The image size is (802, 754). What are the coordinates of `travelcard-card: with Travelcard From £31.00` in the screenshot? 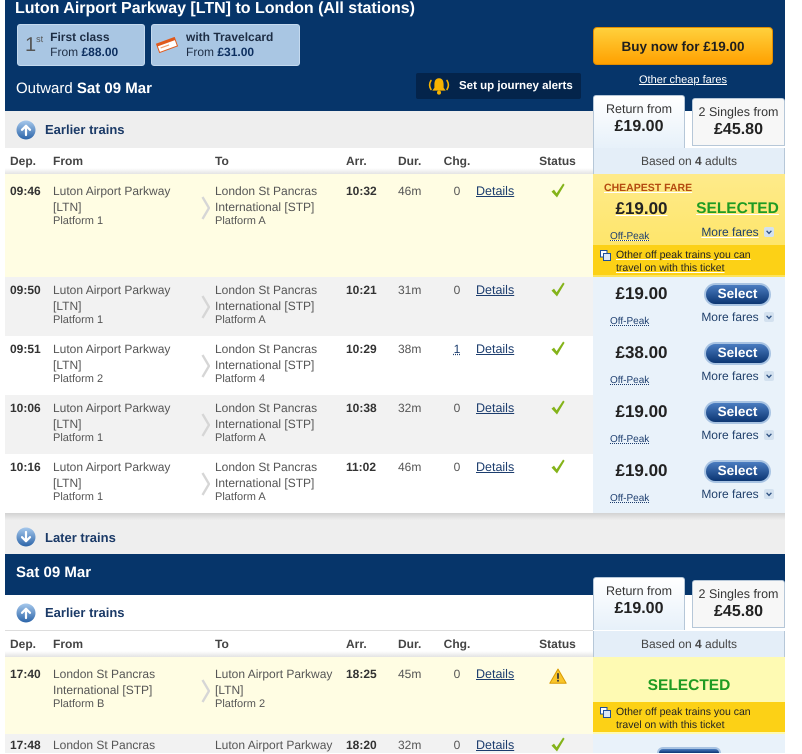 It's located at (225, 45).